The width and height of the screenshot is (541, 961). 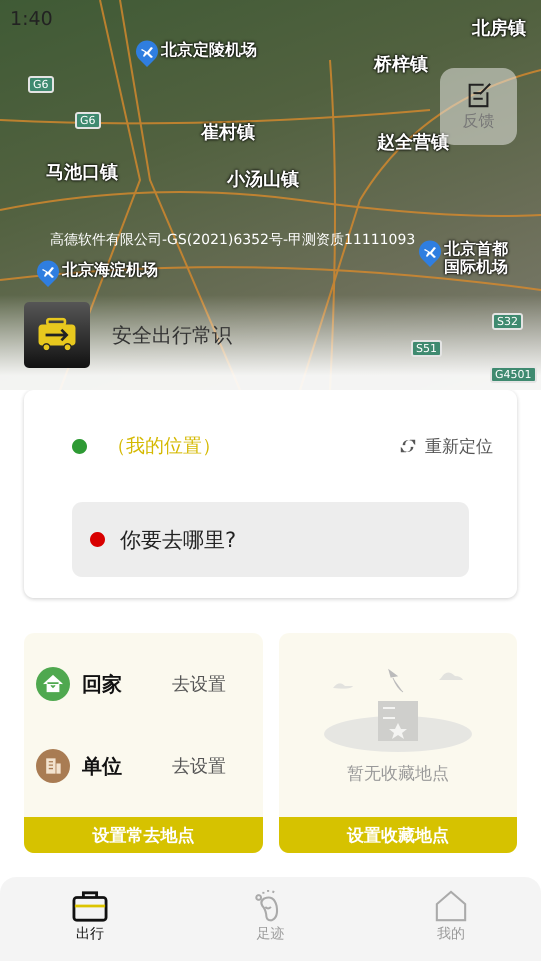 What do you see at coordinates (102, 684) in the screenshot?
I see `place-name: 回家` at bounding box center [102, 684].